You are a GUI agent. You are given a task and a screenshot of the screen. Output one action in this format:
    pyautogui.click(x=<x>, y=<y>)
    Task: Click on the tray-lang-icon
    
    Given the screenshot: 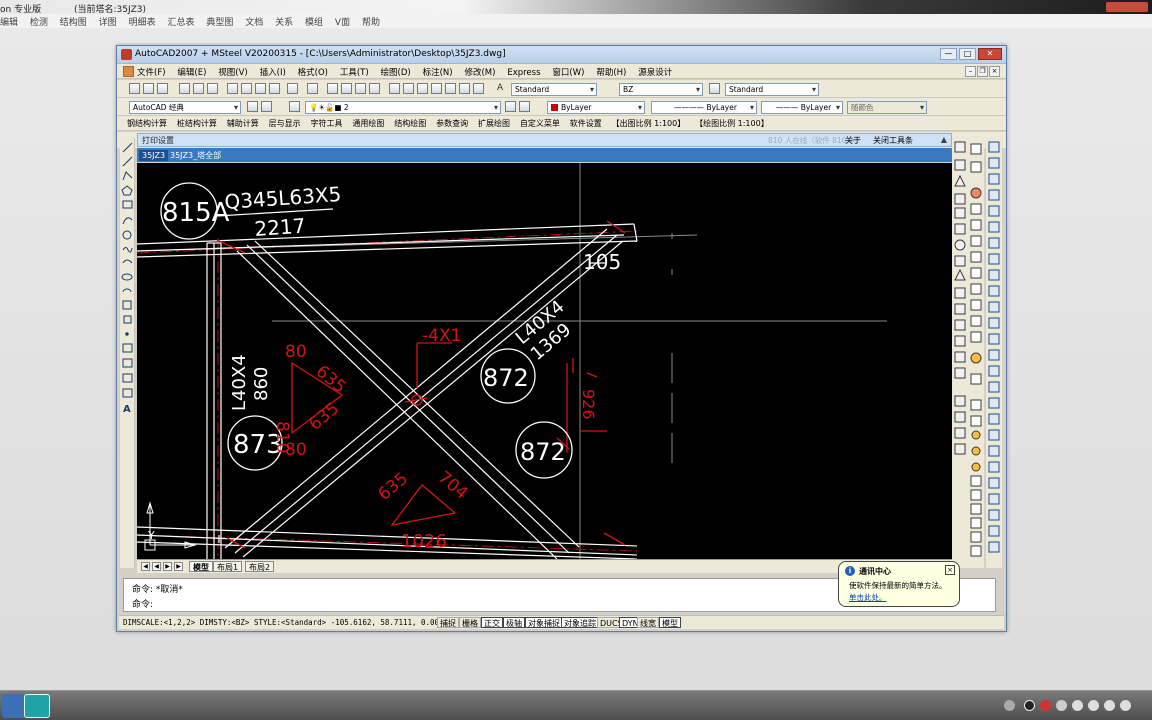 What is the action you would take?
    pyautogui.click(x=1093, y=705)
    